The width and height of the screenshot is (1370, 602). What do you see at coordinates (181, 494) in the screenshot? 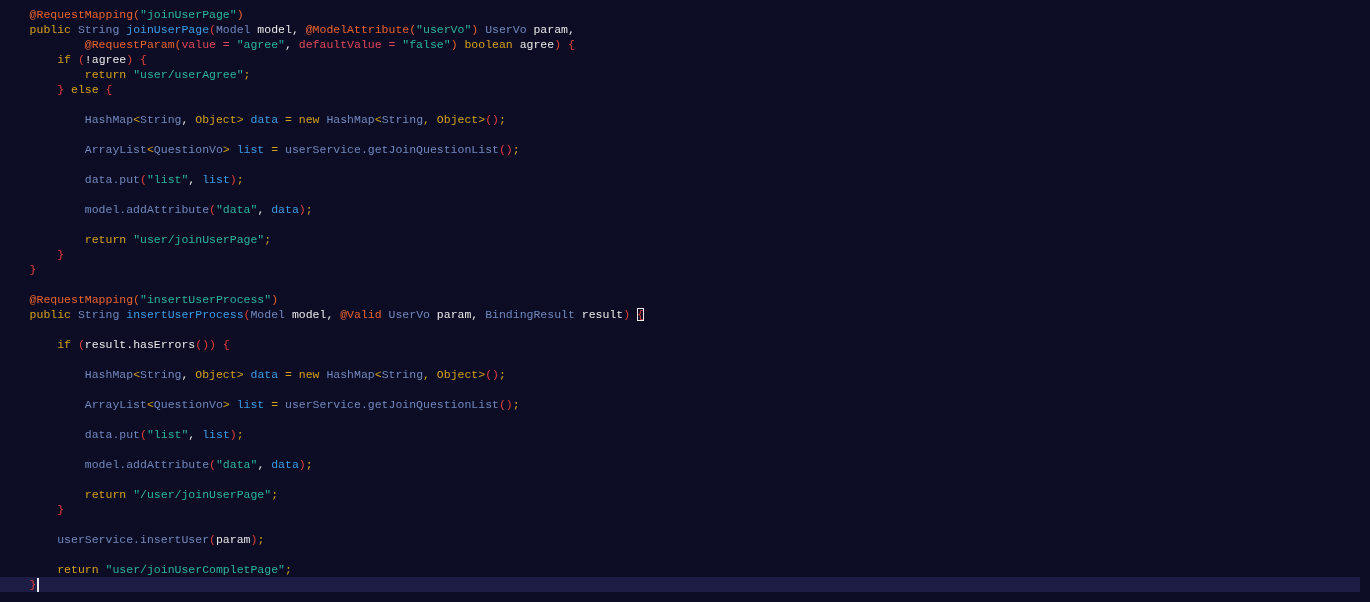
I see `code-line: return "/user/joinUserPage";` at bounding box center [181, 494].